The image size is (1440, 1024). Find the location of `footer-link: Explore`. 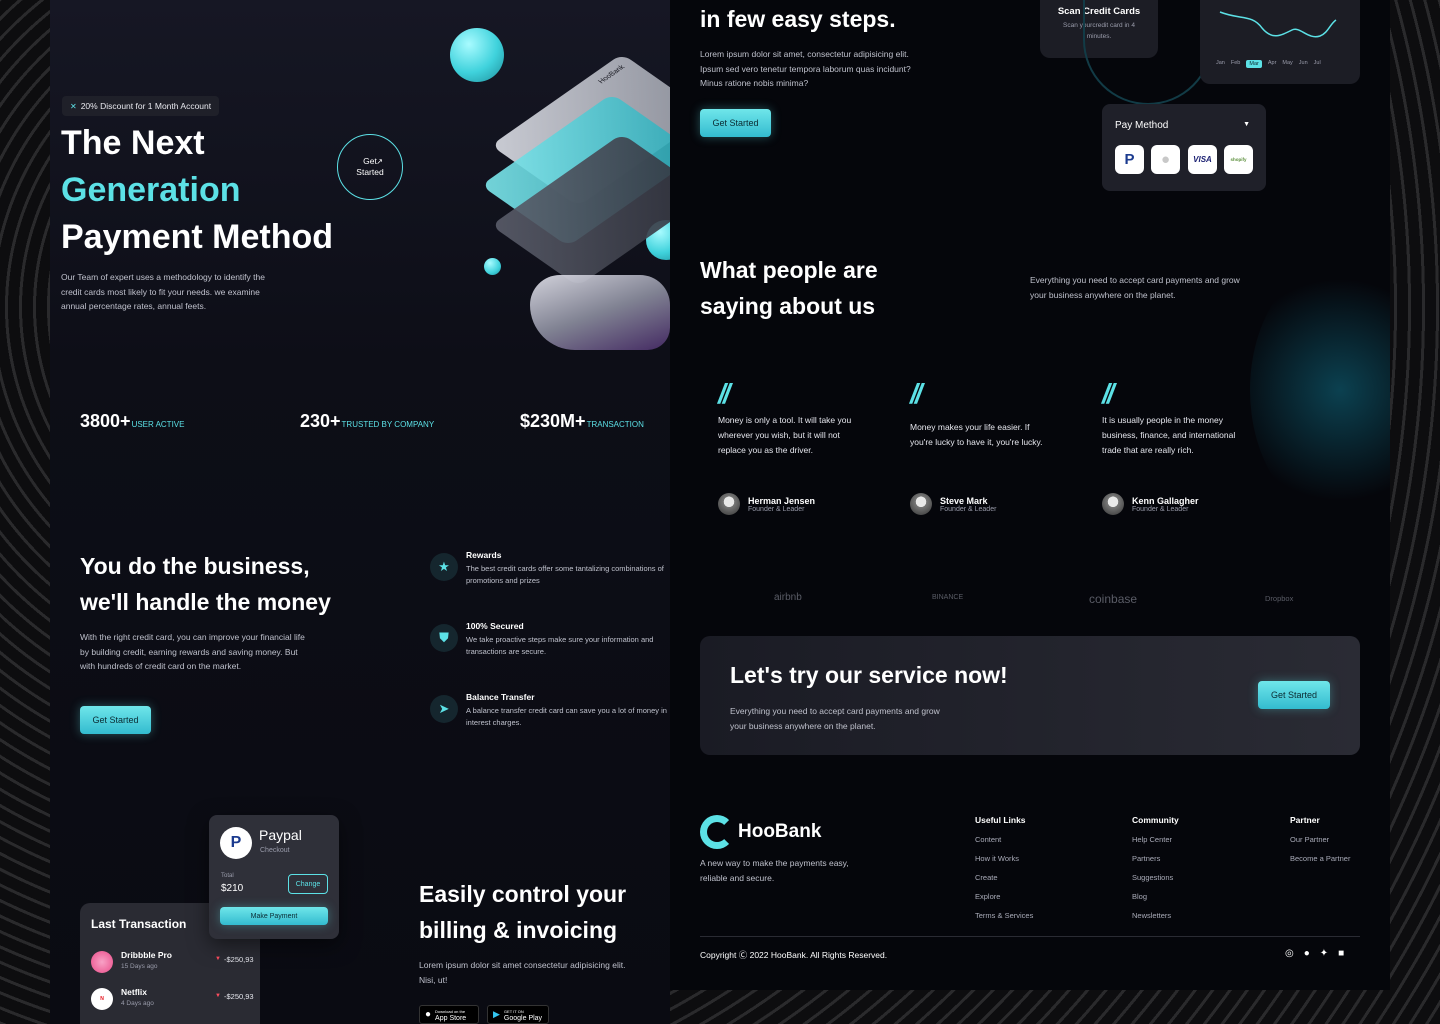

footer-link: Explore is located at coordinates (1004, 896).